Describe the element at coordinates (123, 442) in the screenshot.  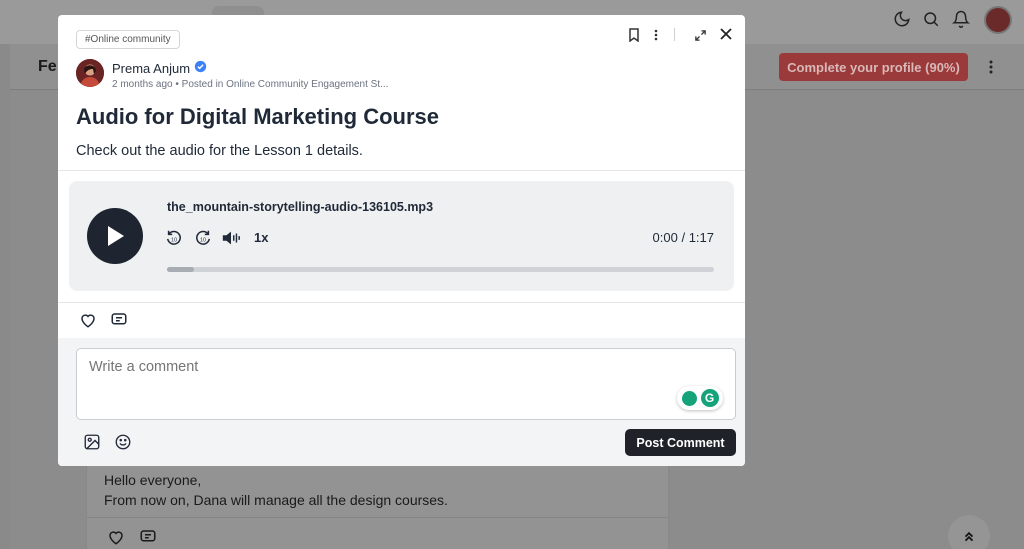
I see `emoji-icon` at that location.